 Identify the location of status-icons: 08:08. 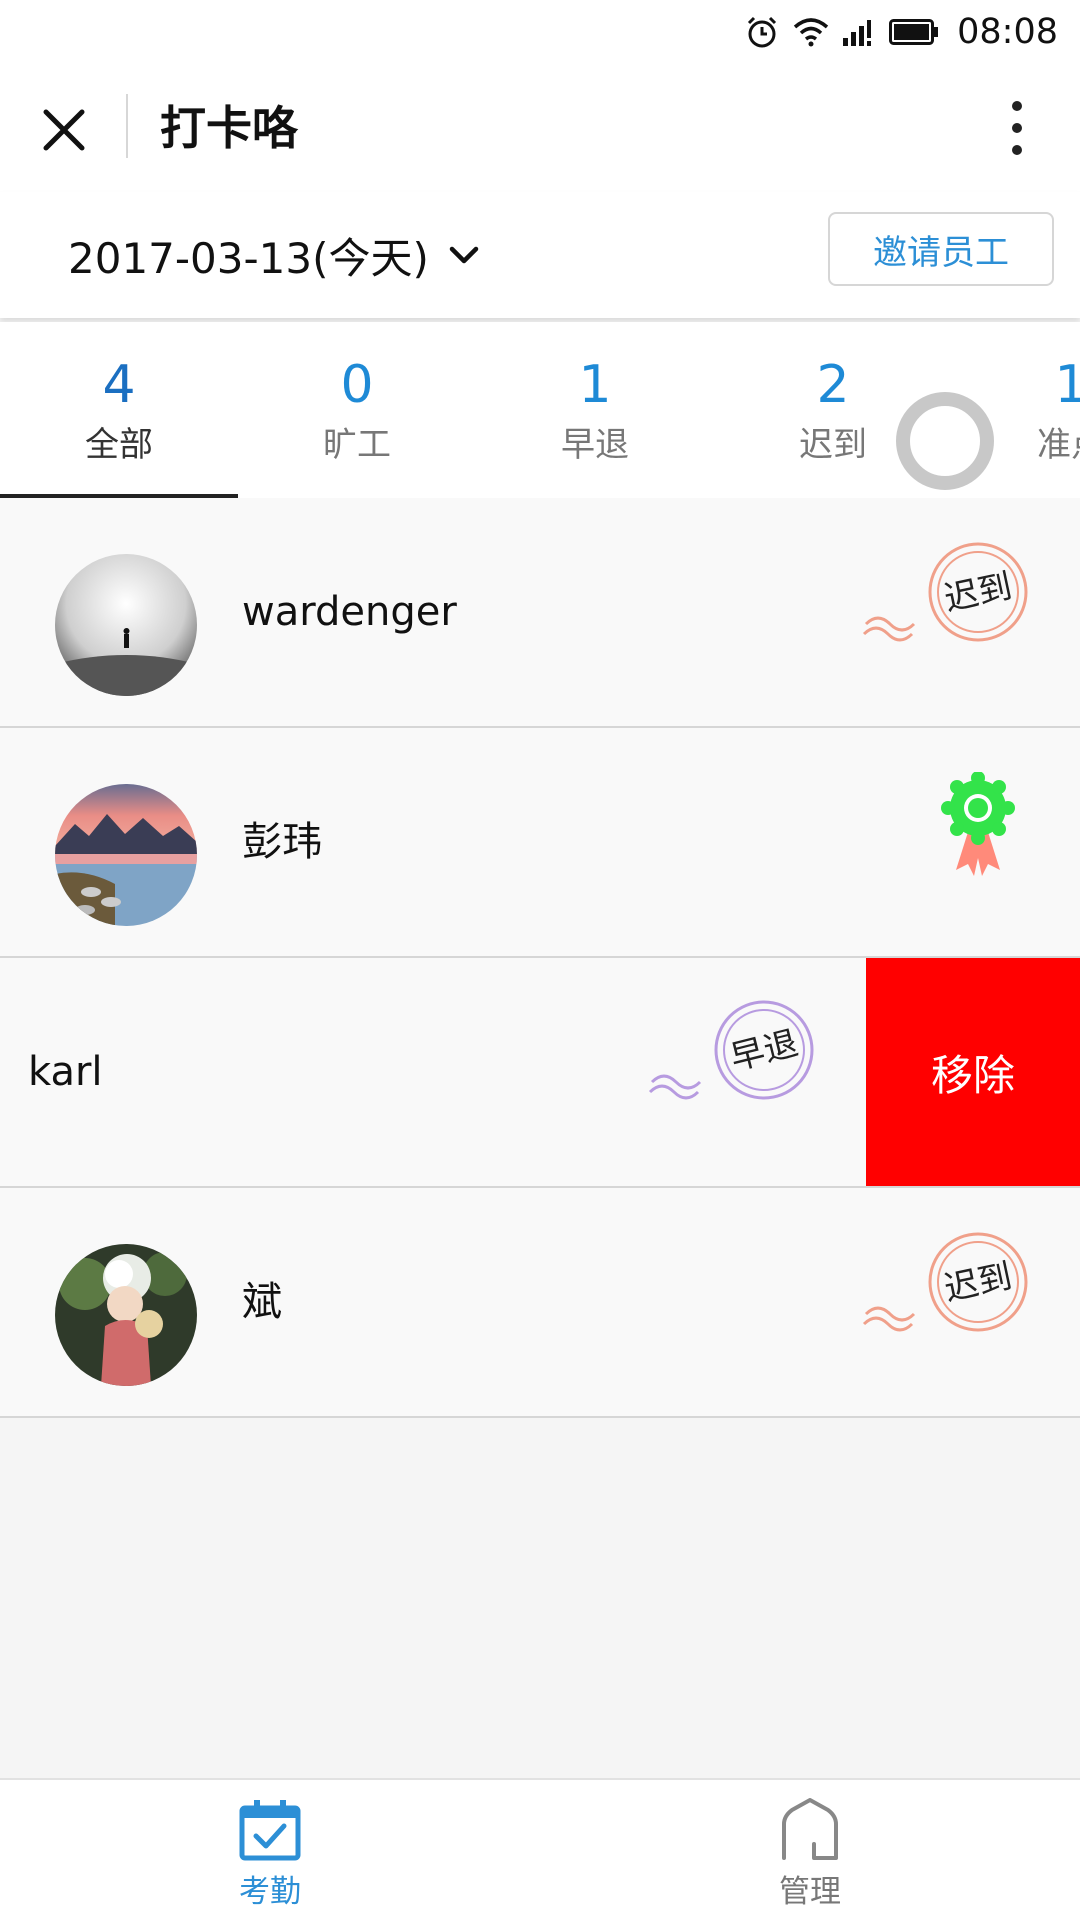
(901, 32).